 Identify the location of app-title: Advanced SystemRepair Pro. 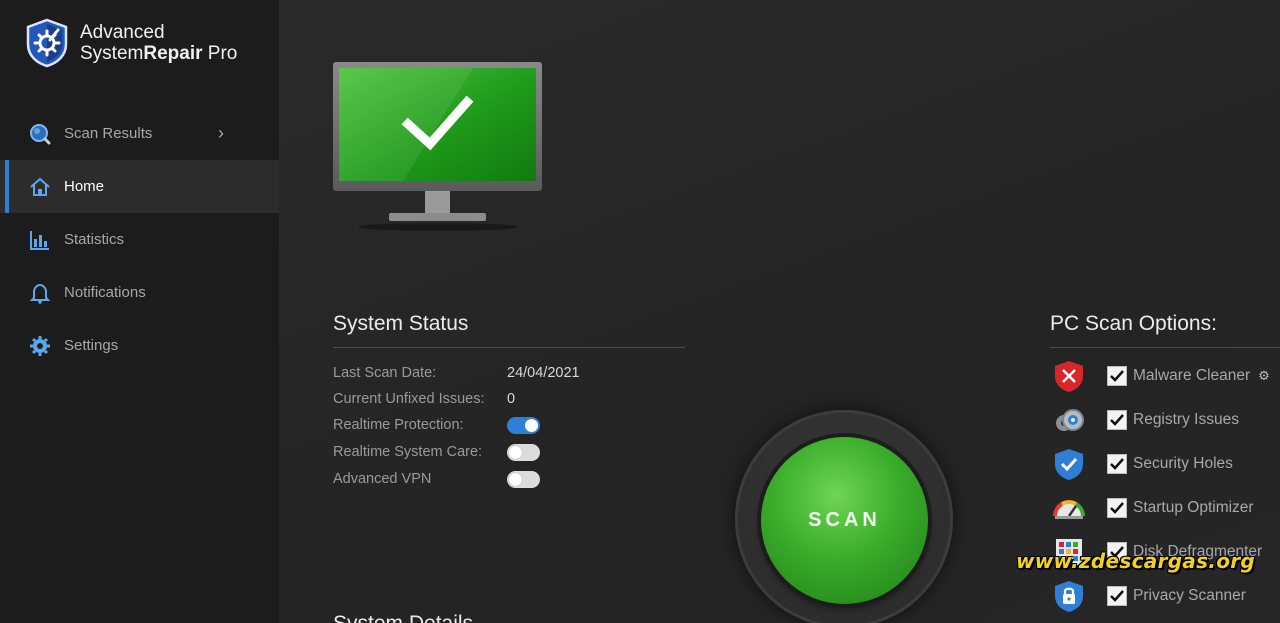
(158, 43).